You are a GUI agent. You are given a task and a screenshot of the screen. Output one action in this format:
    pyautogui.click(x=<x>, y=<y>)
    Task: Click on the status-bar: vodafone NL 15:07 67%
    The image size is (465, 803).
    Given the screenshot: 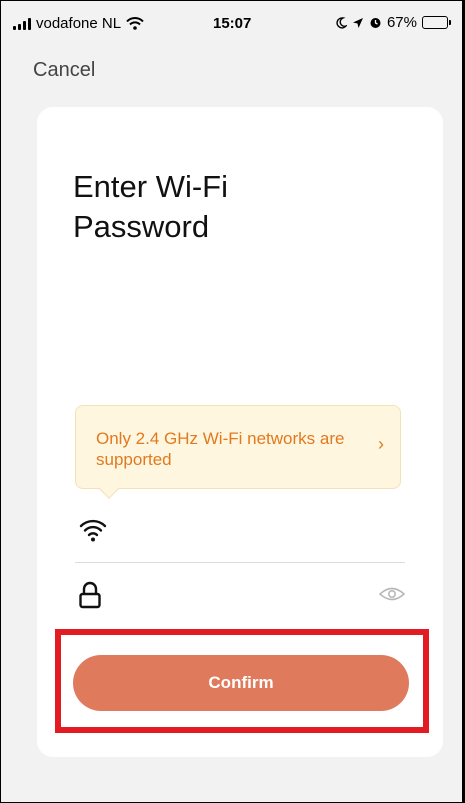 What is the action you would take?
    pyautogui.click(x=231, y=24)
    